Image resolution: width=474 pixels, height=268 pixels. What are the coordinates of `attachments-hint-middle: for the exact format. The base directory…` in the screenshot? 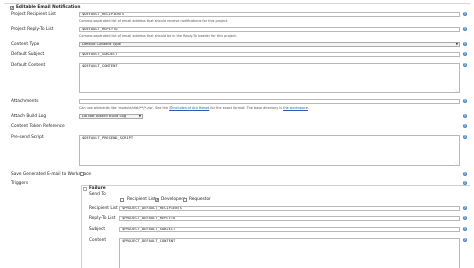 It's located at (246, 108).